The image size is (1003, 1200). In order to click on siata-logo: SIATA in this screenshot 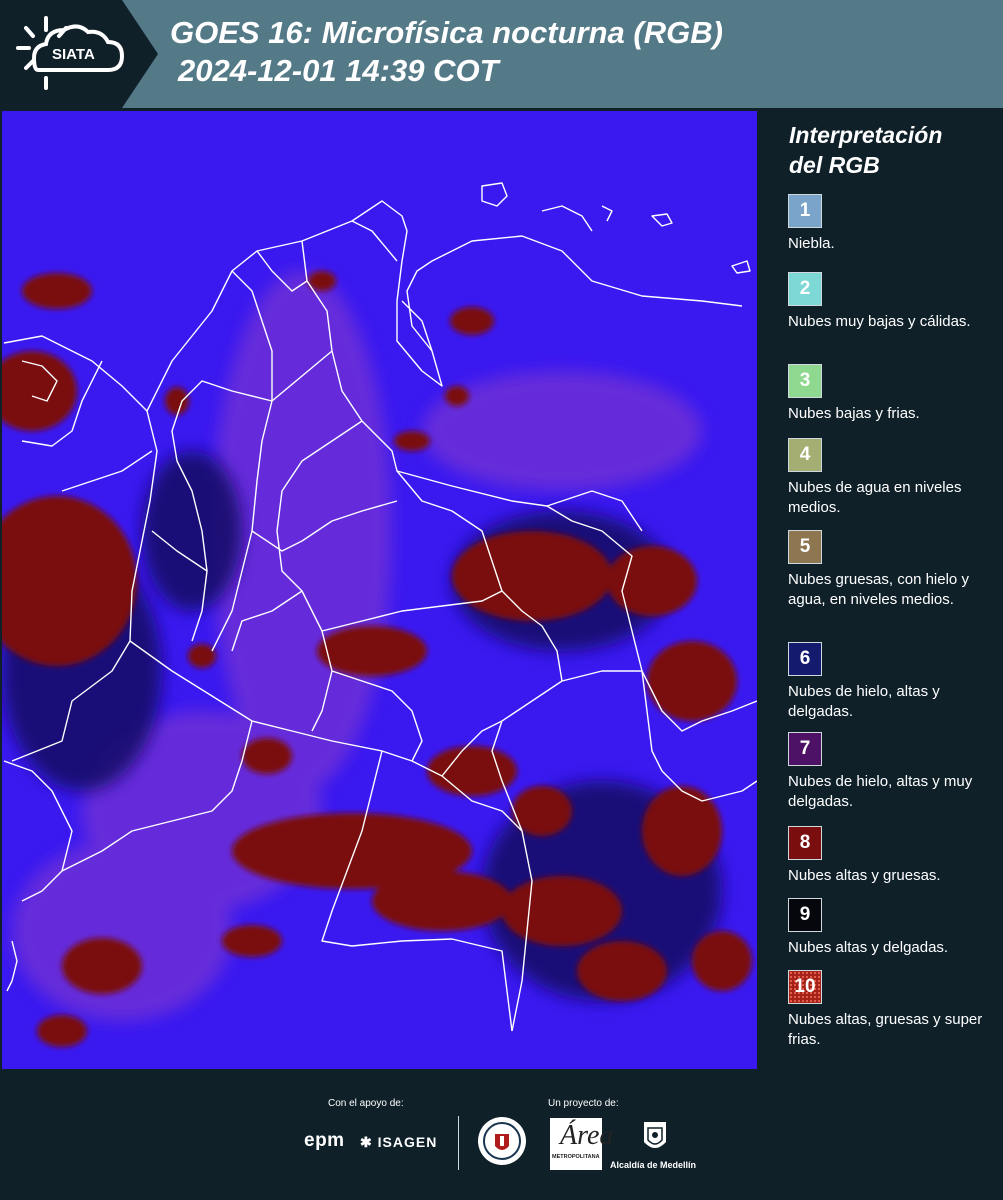, I will do `click(79, 54)`.